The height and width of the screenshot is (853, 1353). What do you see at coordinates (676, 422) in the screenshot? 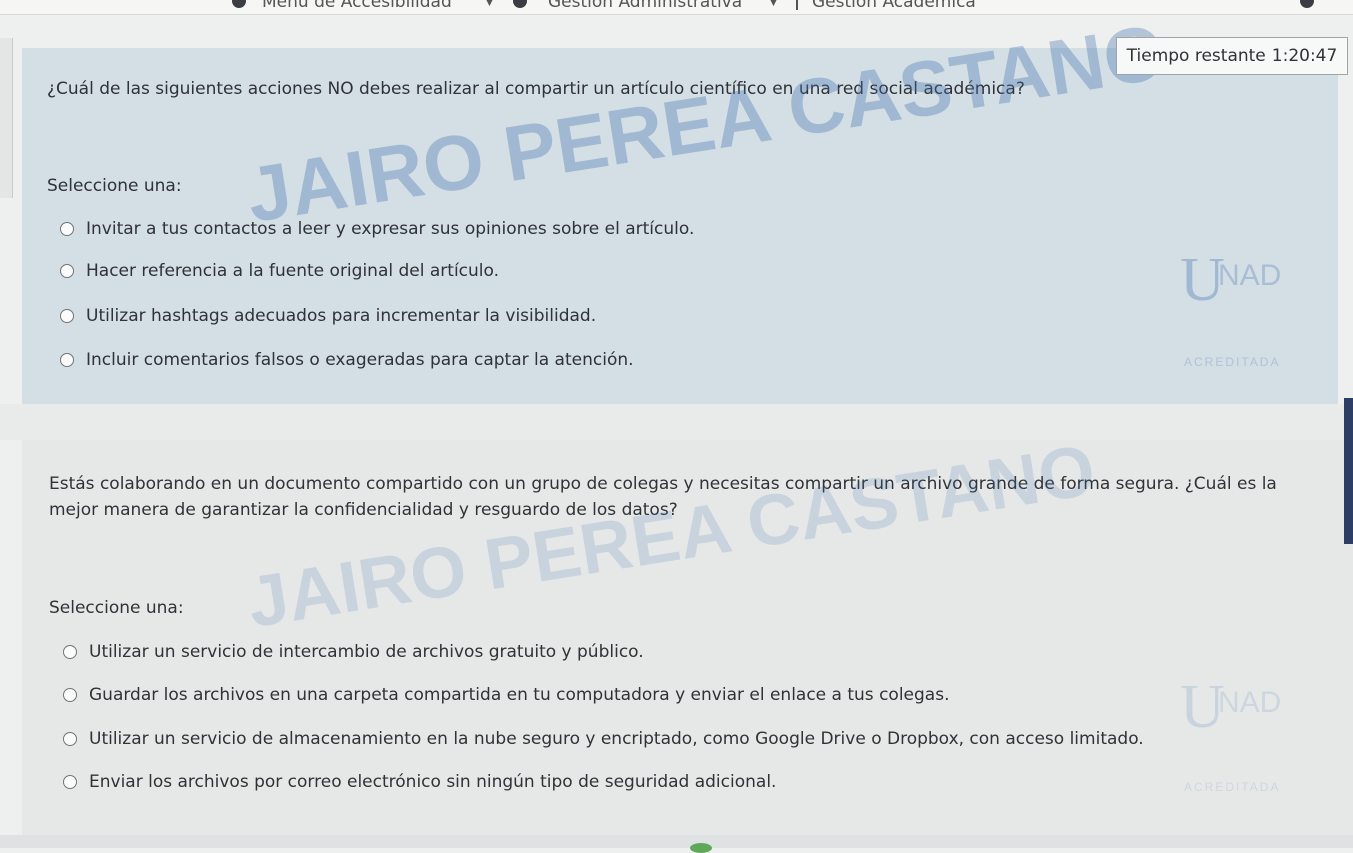
I see `section-divider` at bounding box center [676, 422].